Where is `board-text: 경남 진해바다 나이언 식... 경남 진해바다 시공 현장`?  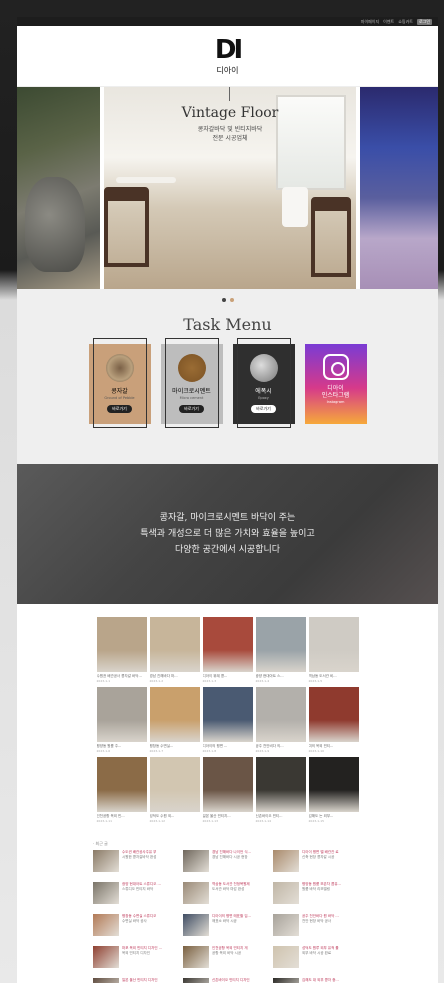
board-text: 경남 진해바다 나이언 식... 경남 진해바다 시공 현장 is located at coordinates (231, 863).